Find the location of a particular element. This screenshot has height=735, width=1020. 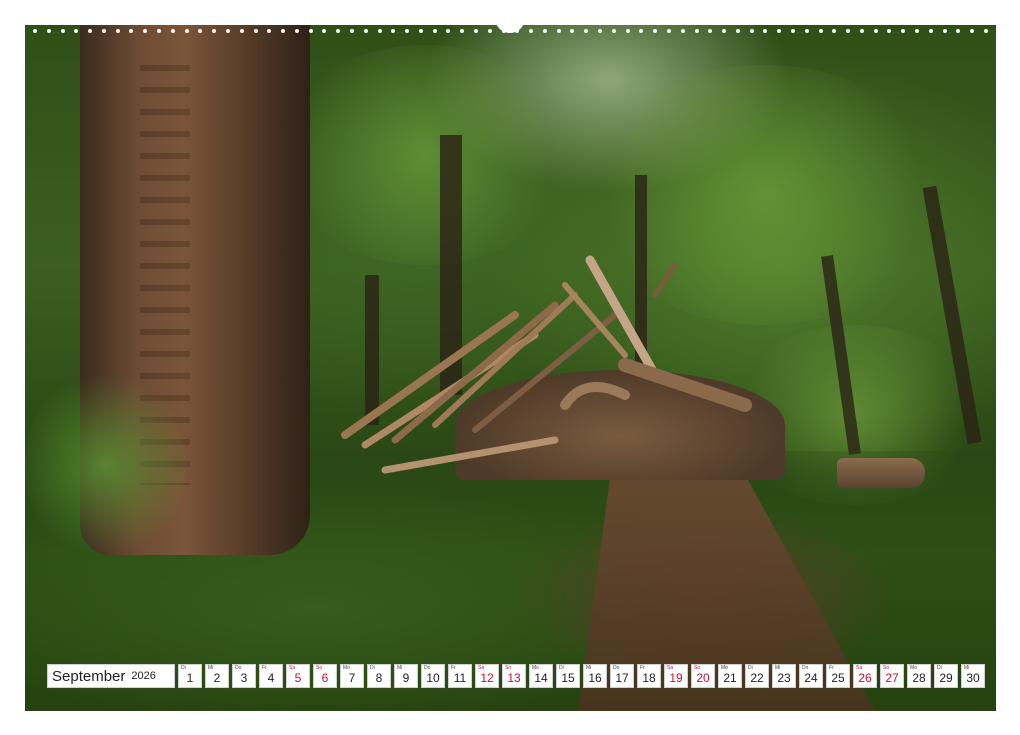

day-cell: Fr 4 is located at coordinates (271, 676).